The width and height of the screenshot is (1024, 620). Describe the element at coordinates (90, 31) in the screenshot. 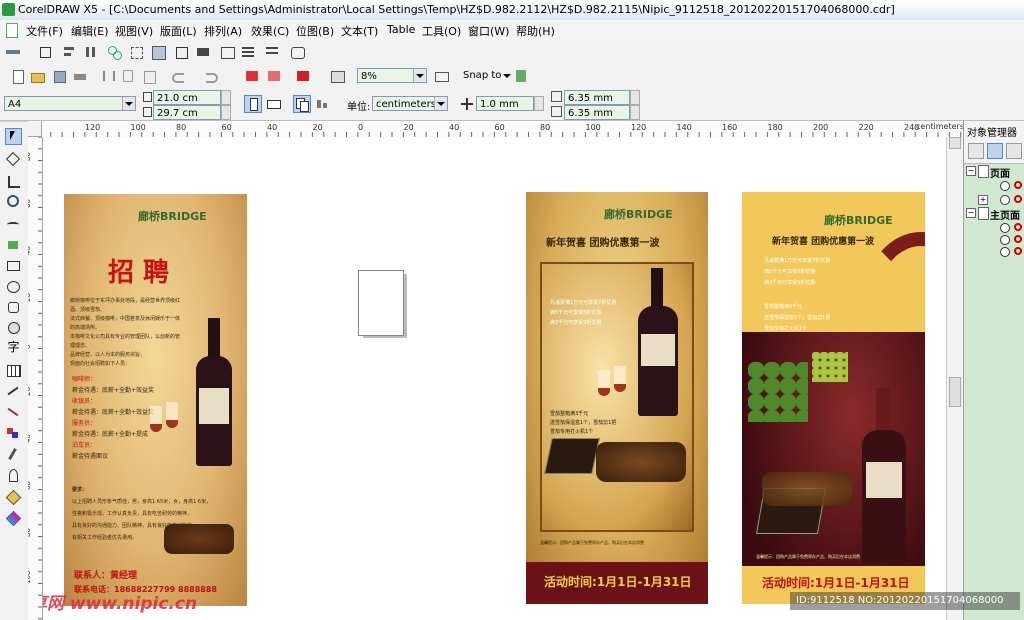

I see `menu-edit: 编辑(E)` at that location.